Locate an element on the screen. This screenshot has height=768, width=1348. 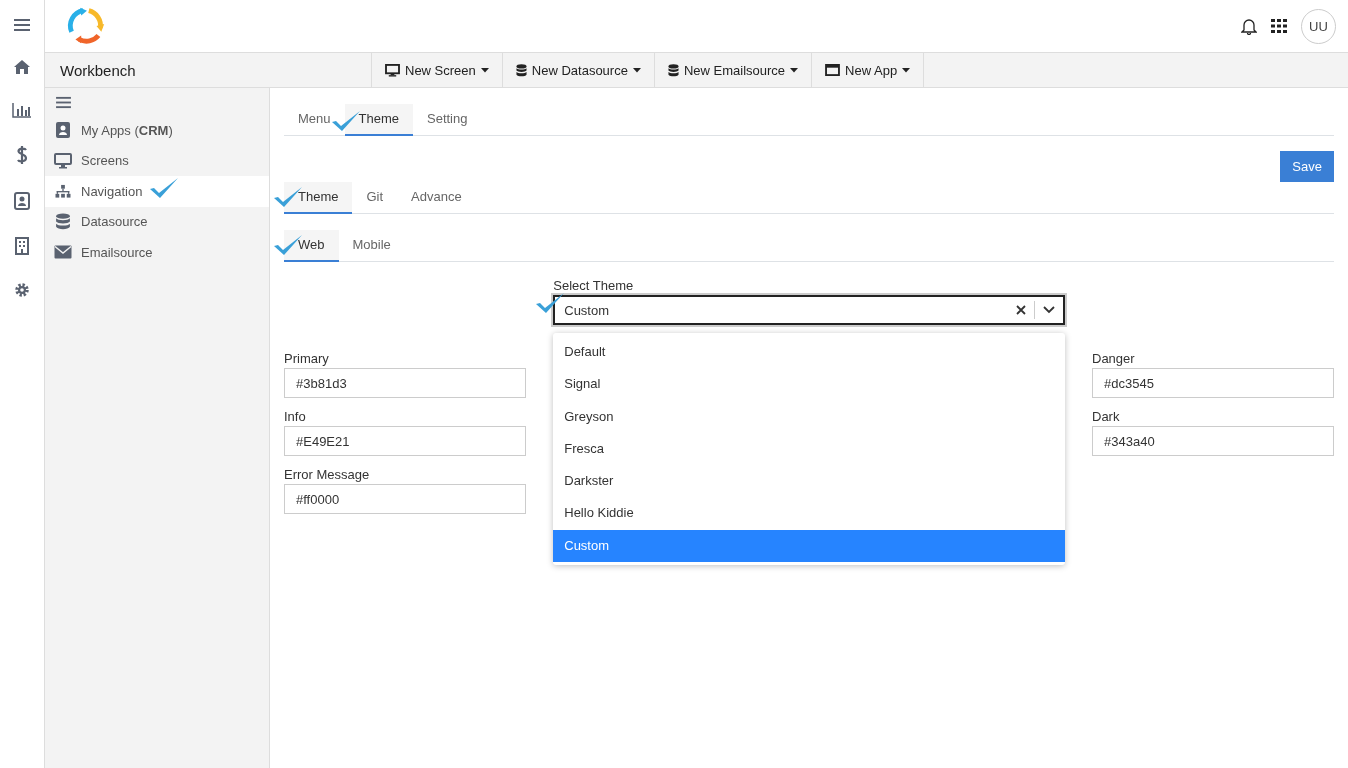
sidebar-item: Datasource is located at coordinates (157, 221).